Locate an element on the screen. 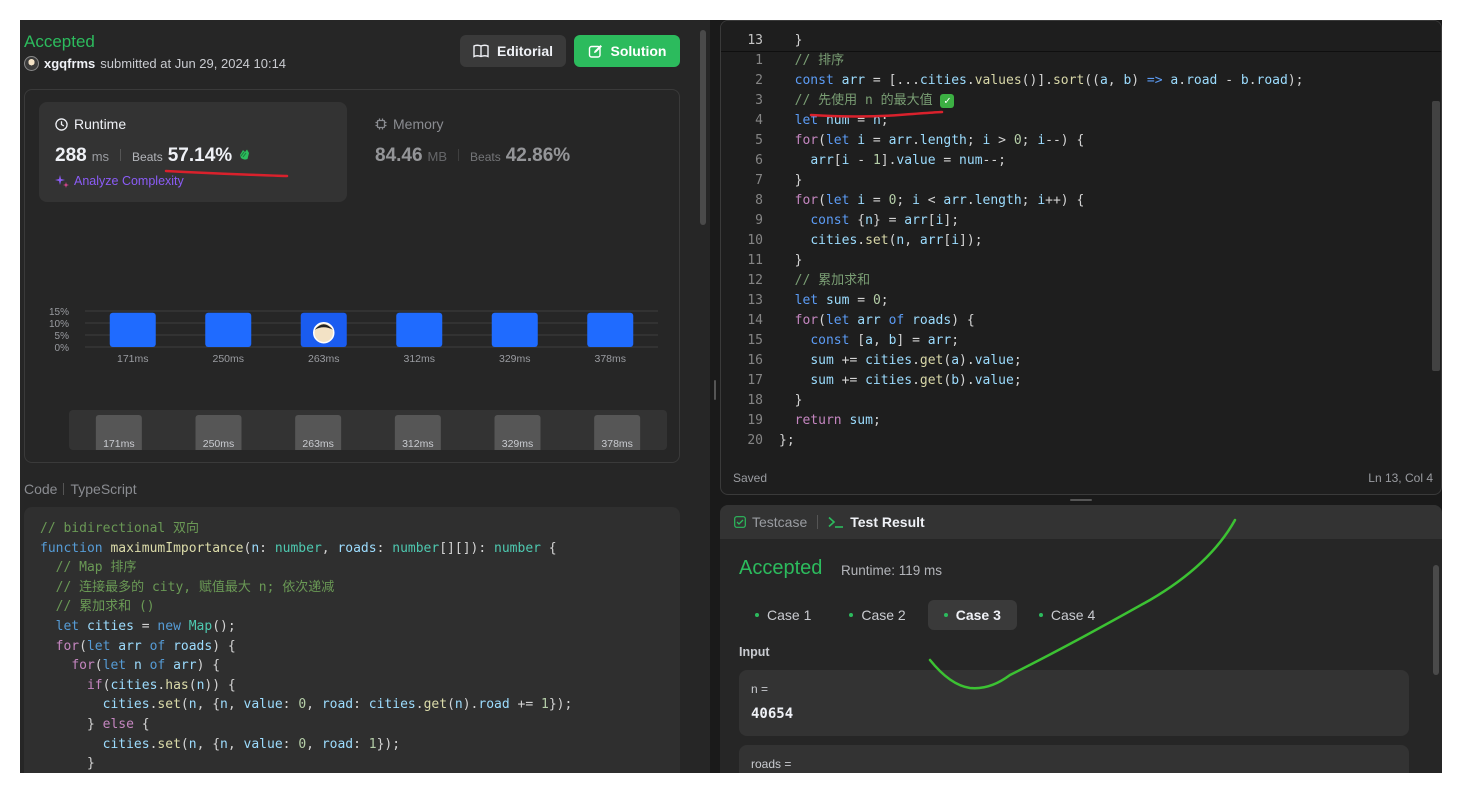 The image size is (1462, 793). memory-value-row: 84.46 MB Beats 42.86% is located at coordinates (472, 156).